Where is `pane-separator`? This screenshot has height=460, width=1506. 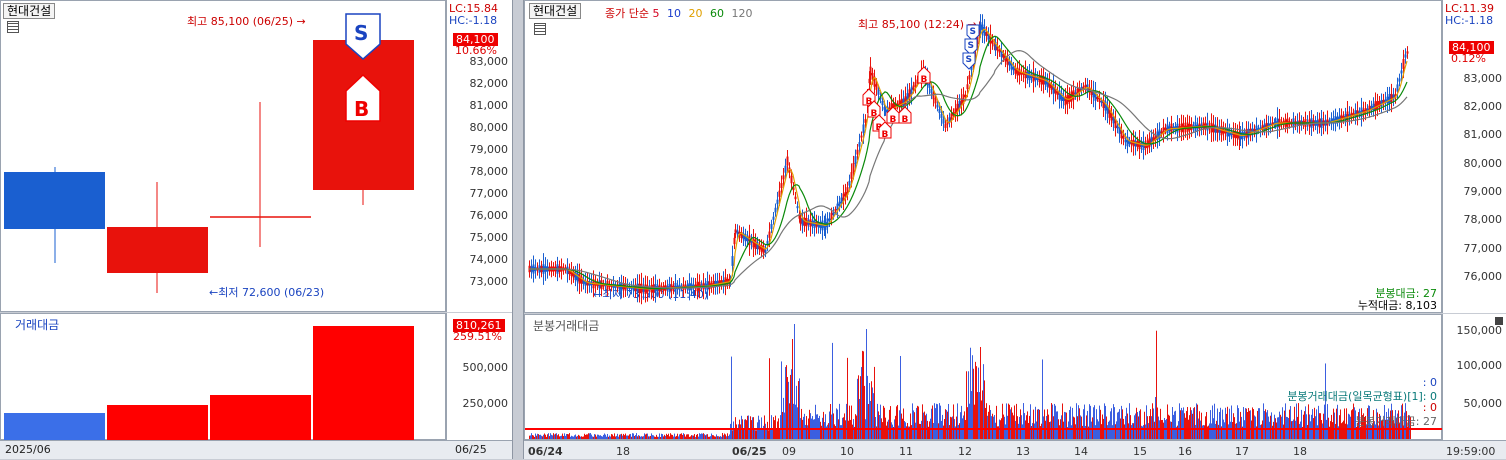 pane-separator is located at coordinates (518, 229).